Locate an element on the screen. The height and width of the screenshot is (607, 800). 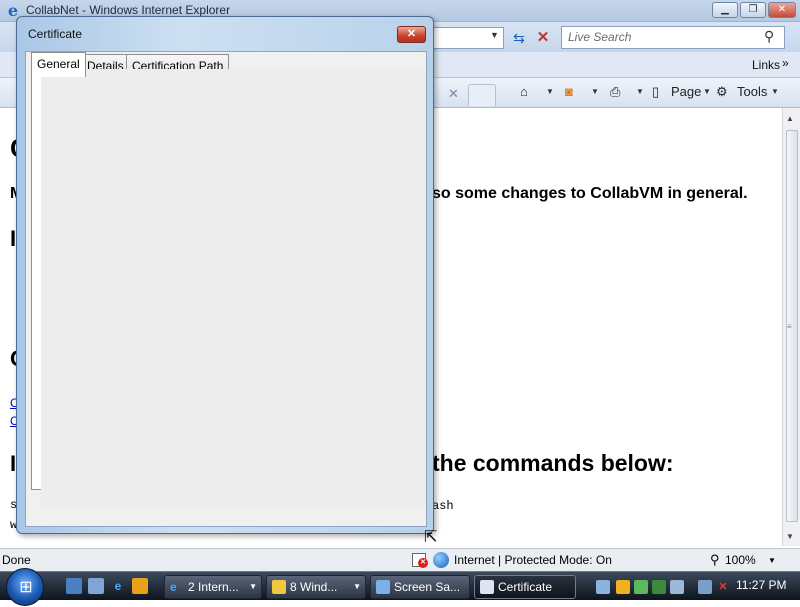
zoom-dropdown-icon: ▼ is located at coordinates (772, 560).